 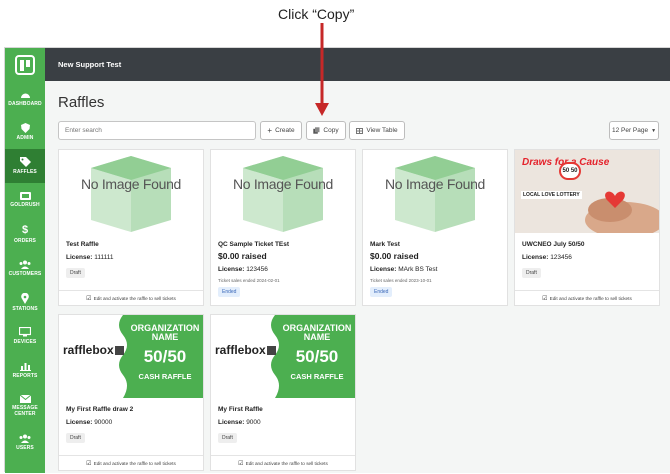 What do you see at coordinates (25, 172) in the screenshot?
I see `sidebar-item-label: RAFFLES` at bounding box center [25, 172].